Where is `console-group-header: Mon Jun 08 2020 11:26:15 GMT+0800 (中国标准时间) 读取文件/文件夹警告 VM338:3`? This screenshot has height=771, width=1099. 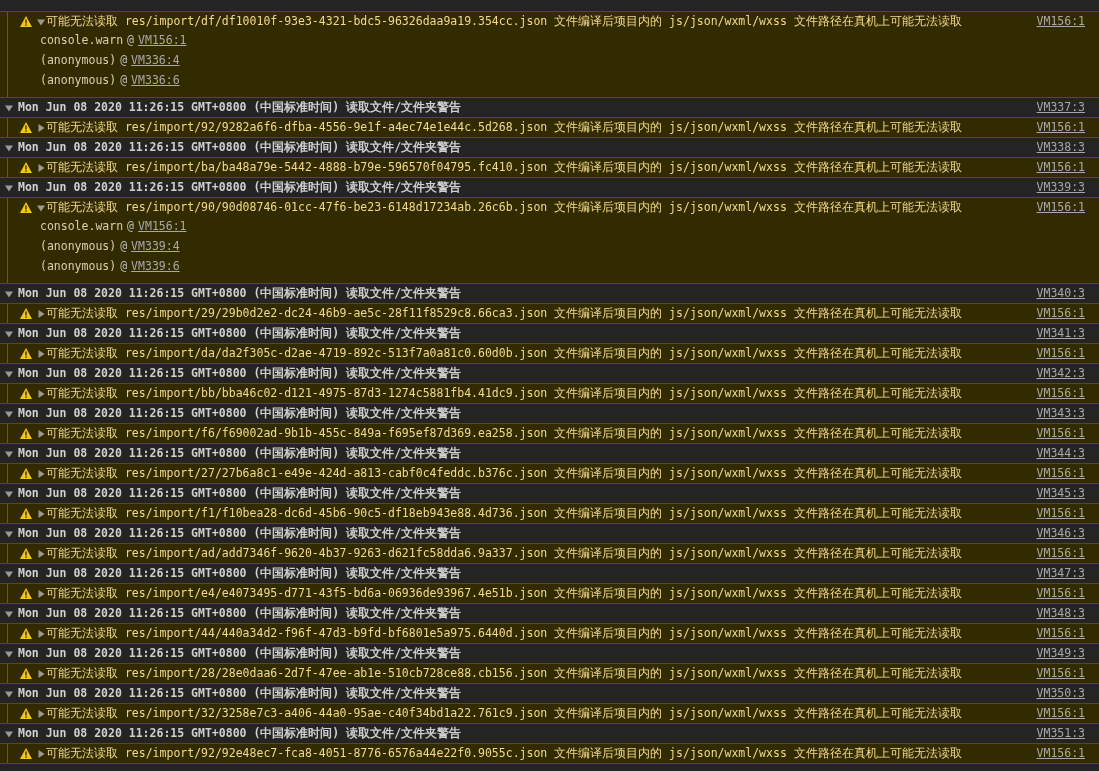 console-group-header: Mon Jun 08 2020 11:26:15 GMT+0800 (中国标准时间) 读取文件/文件夹警告 VM338:3 is located at coordinates (549, 148).